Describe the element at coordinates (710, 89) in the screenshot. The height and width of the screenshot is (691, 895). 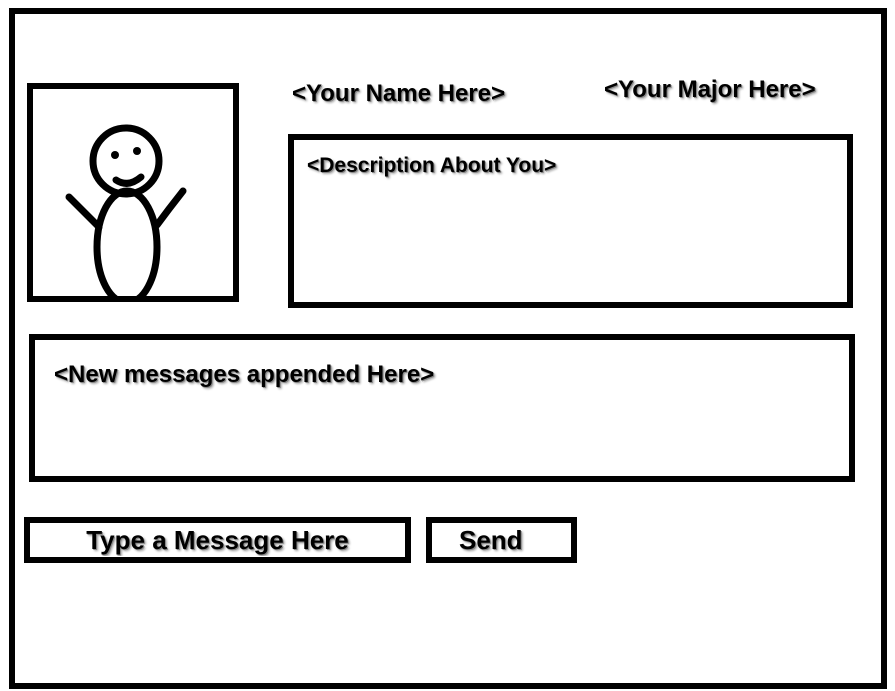
I see `user-major: <Your Major Here>` at that location.